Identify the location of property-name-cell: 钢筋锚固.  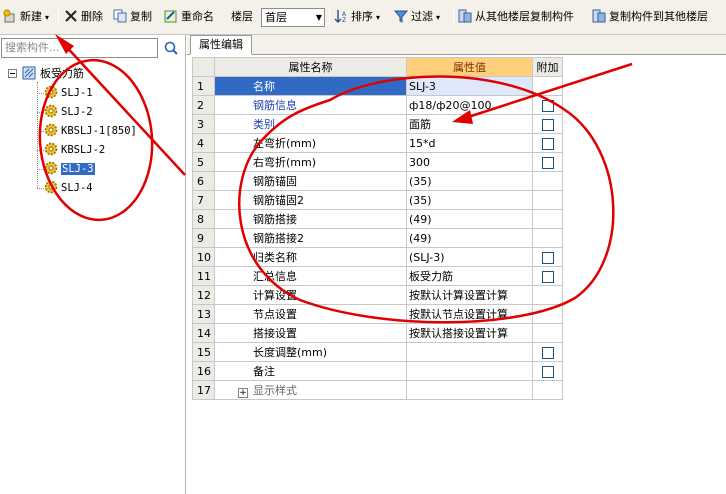
(310, 181).